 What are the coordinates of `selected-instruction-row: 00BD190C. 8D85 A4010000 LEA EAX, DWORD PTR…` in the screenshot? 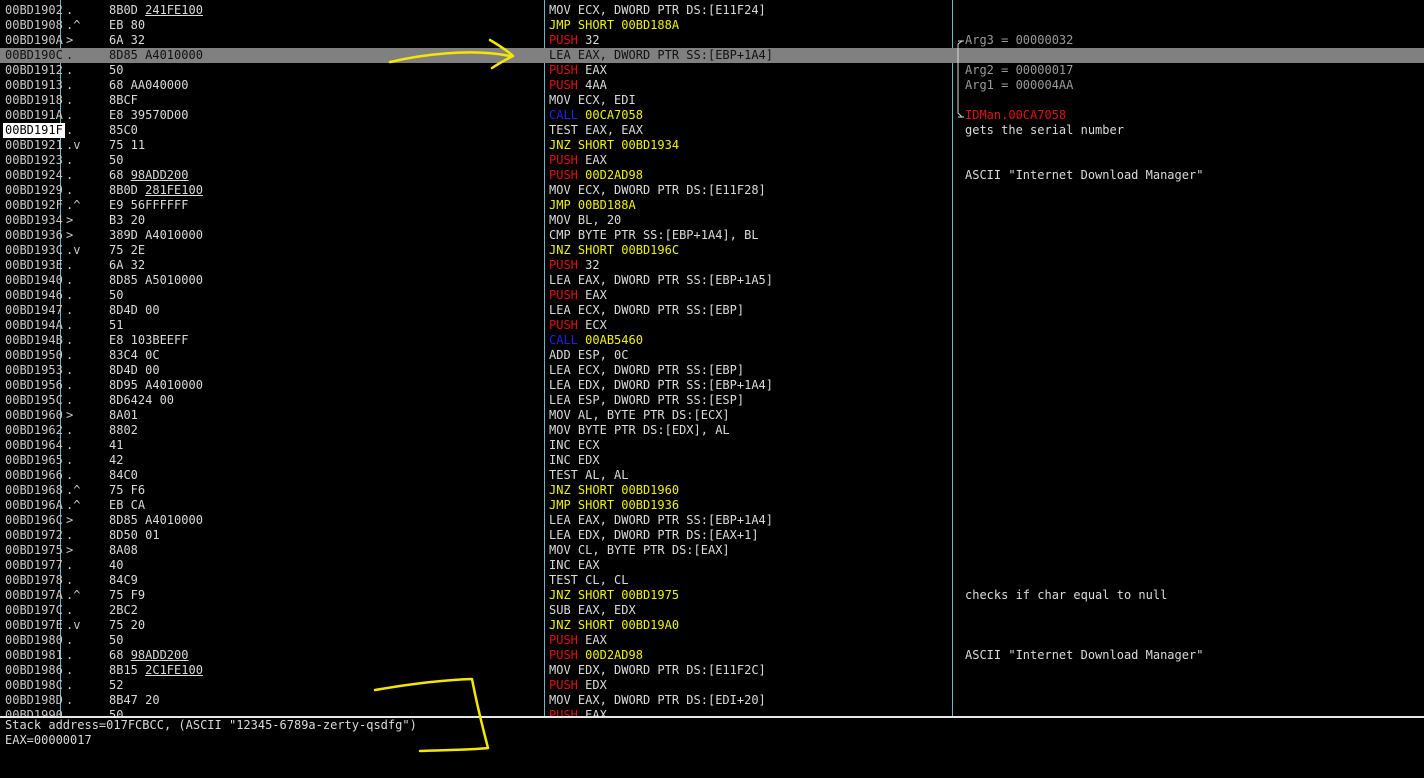 It's located at (712, 55).